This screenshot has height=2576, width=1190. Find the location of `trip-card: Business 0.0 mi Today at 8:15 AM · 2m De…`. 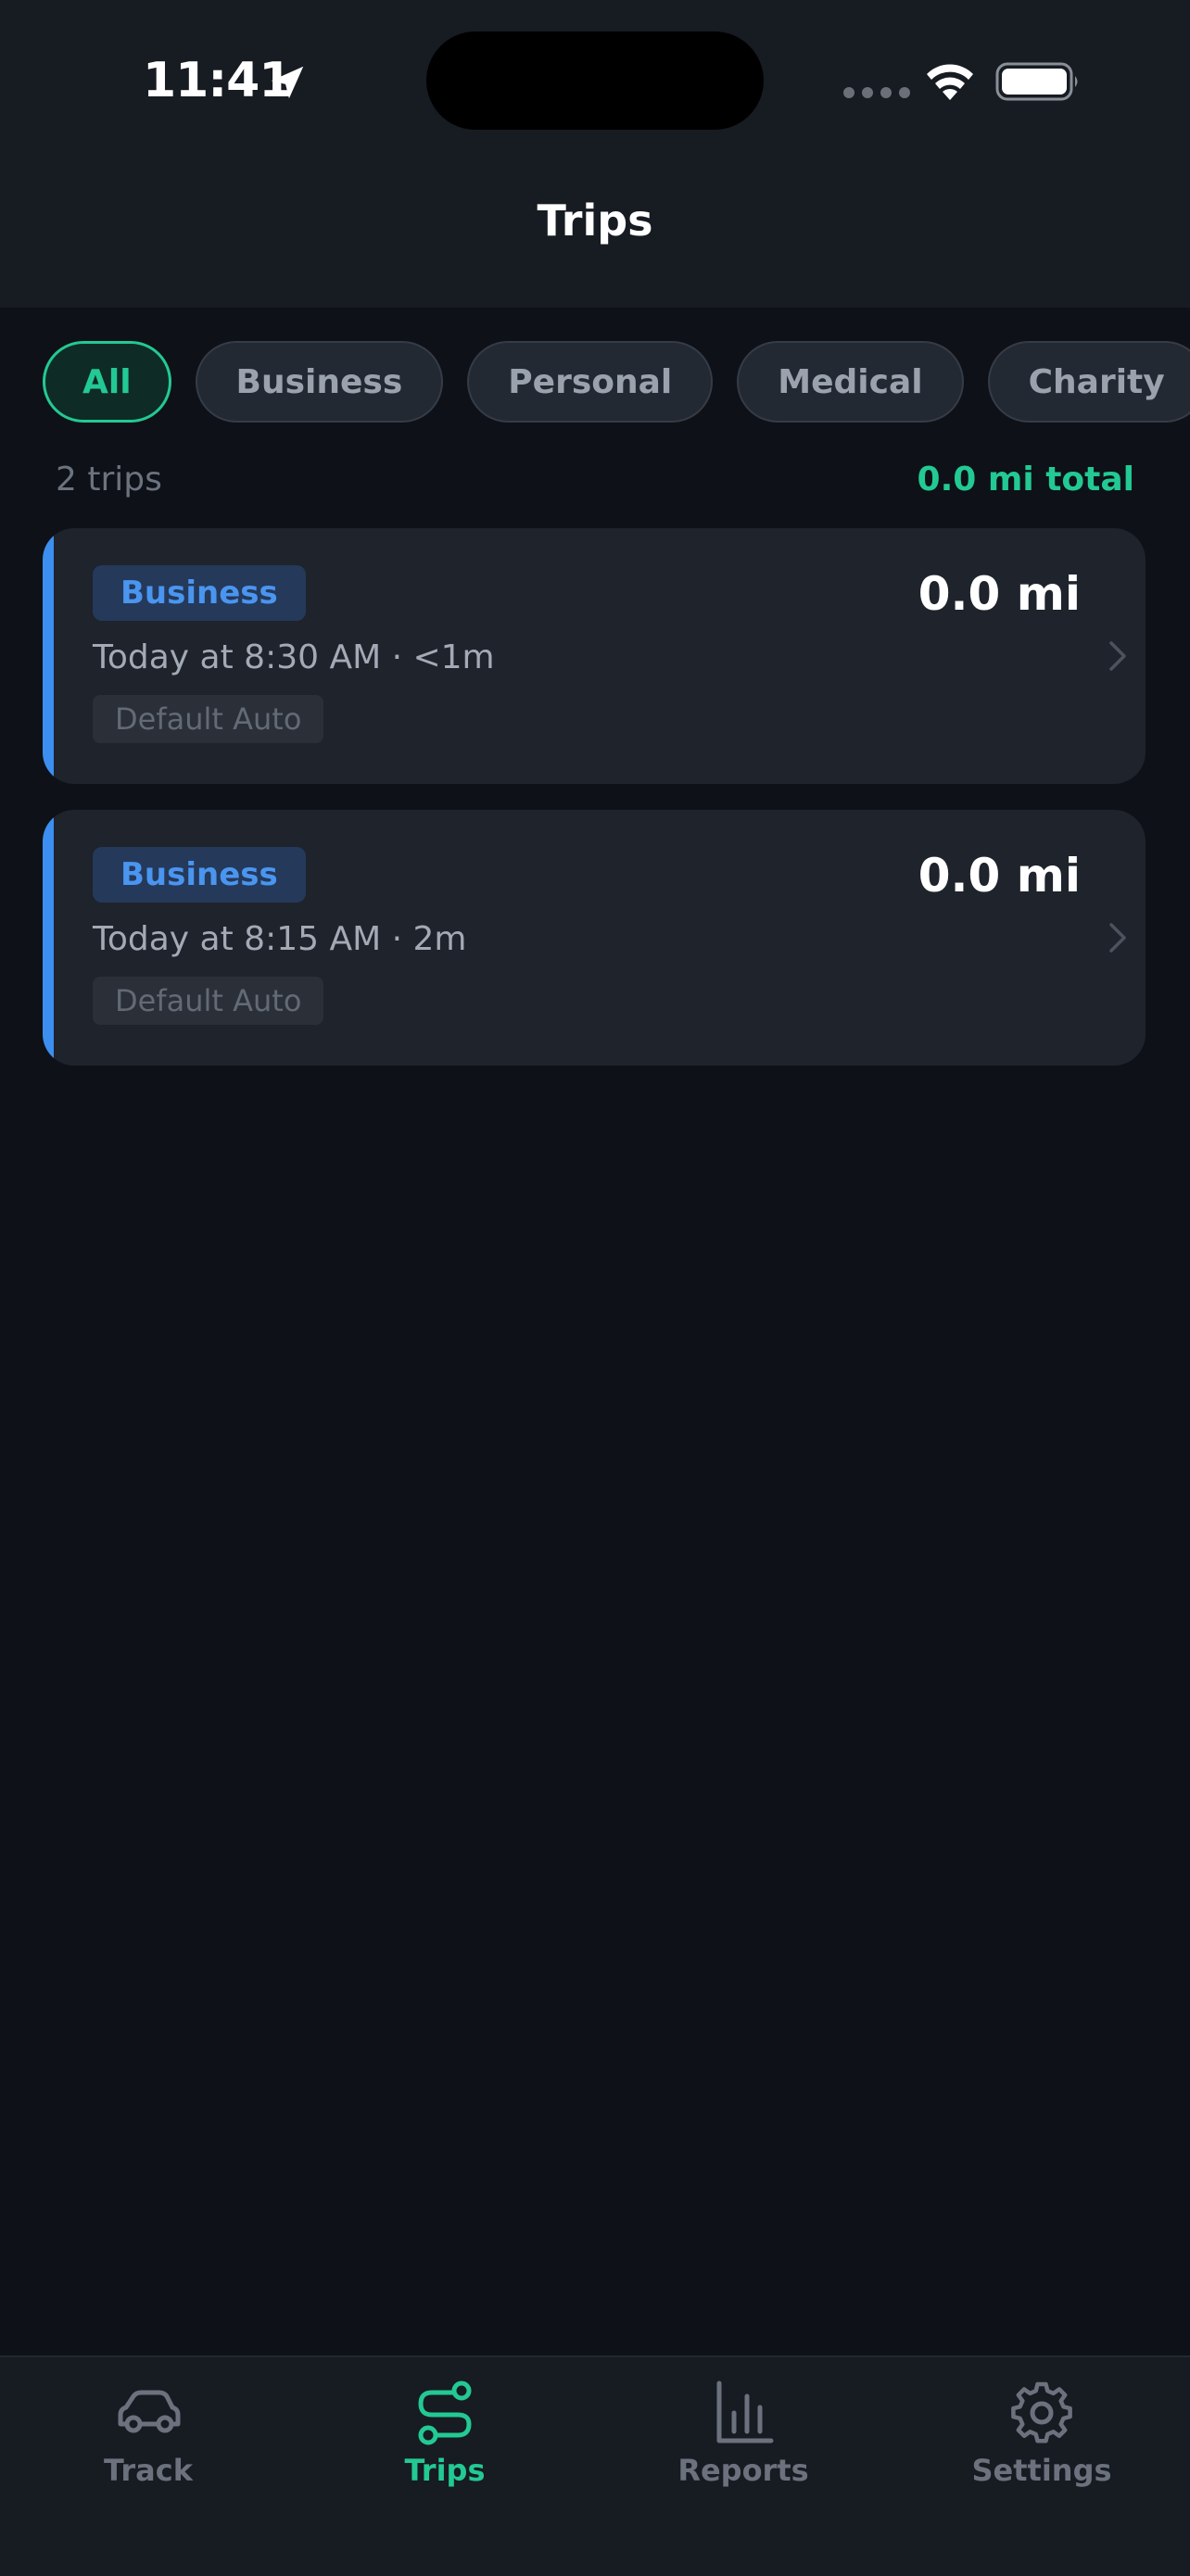

trip-card: Business 0.0 mi Today at 8:15 AM · 2m De… is located at coordinates (594, 938).